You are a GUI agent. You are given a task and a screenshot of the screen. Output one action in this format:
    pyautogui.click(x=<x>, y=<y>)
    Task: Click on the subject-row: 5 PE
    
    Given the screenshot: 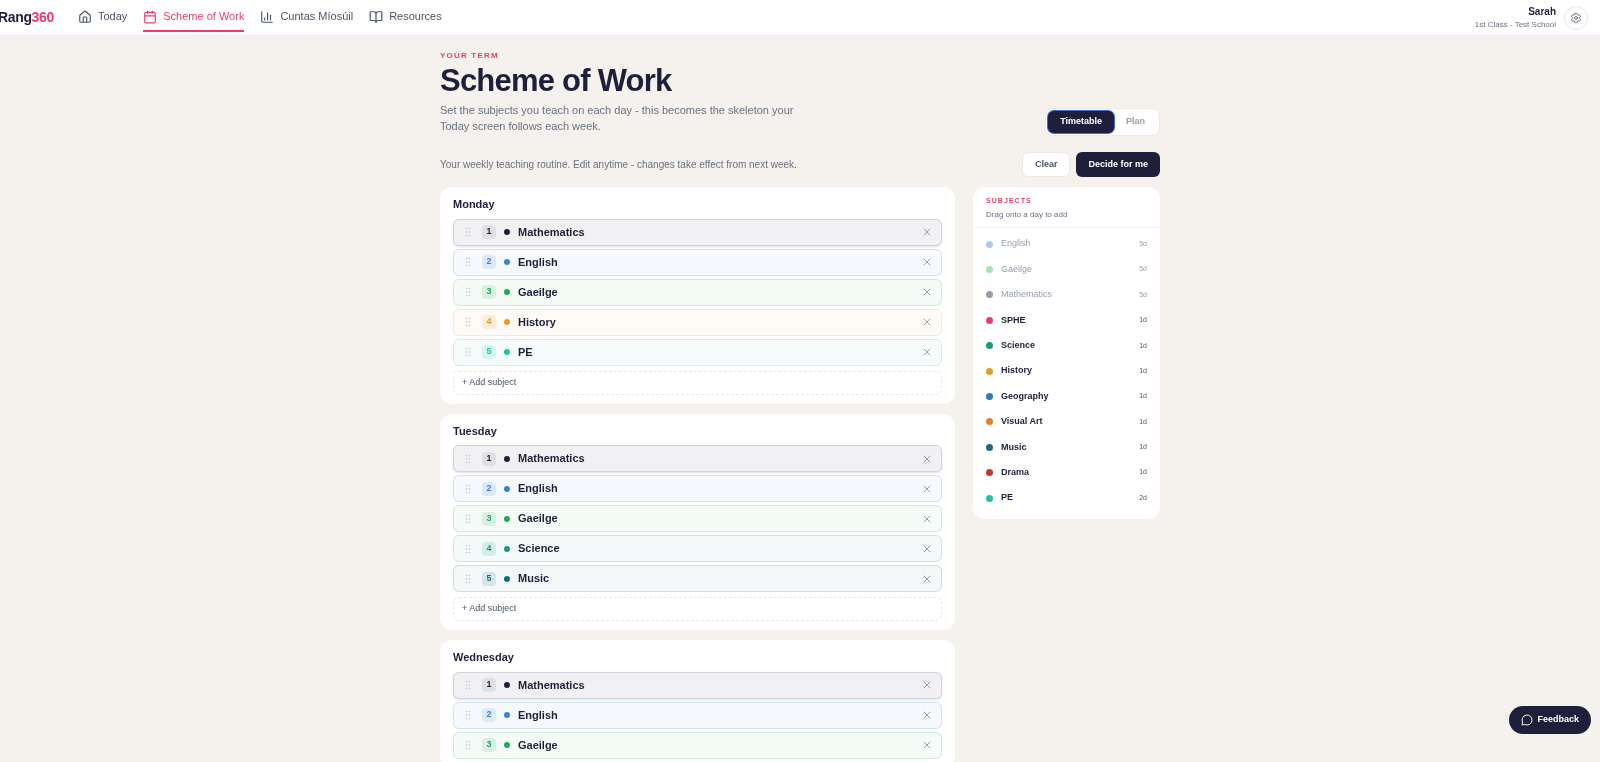 What is the action you would take?
    pyautogui.click(x=697, y=352)
    